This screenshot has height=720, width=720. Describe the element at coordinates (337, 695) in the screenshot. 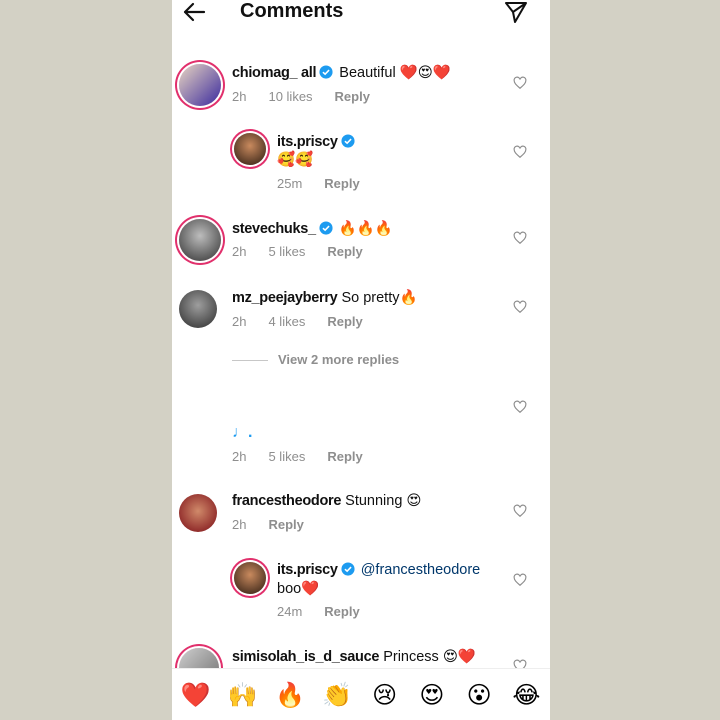

I see `emoji-clap-button: 👏` at that location.